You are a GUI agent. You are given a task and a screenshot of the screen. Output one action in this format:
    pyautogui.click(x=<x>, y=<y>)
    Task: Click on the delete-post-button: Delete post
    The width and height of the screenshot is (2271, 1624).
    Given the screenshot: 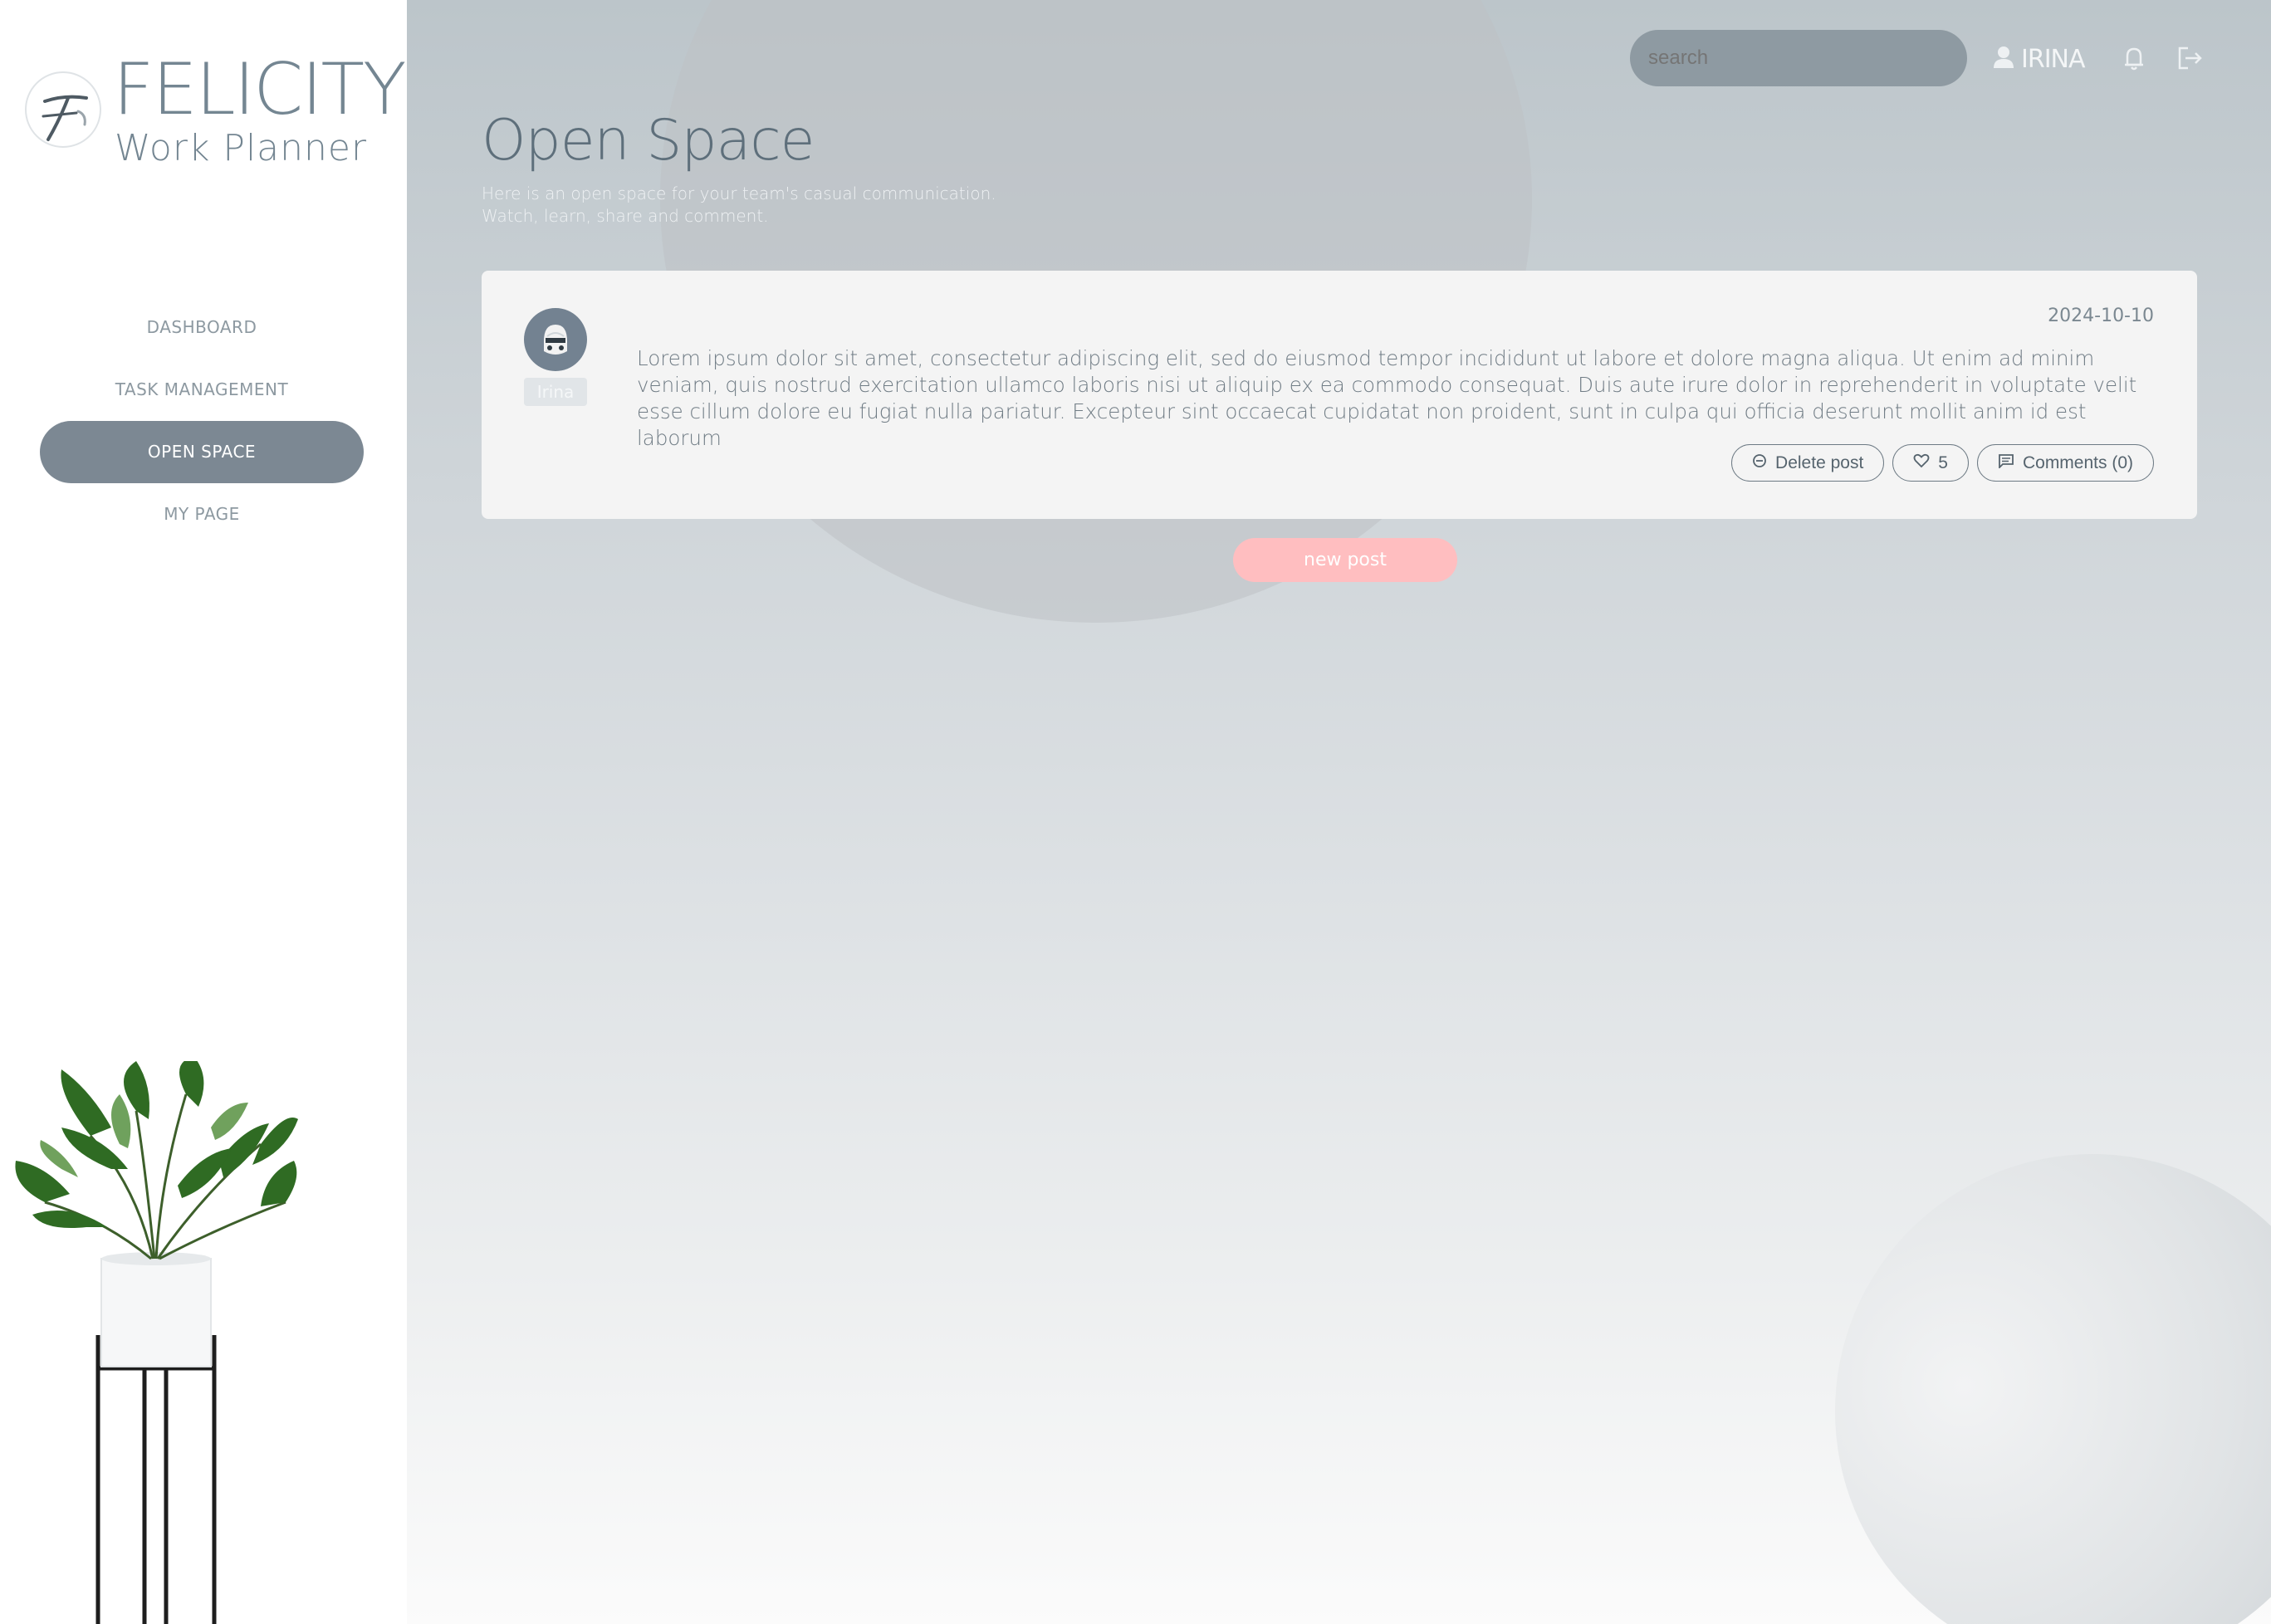 What is the action you would take?
    pyautogui.click(x=1808, y=463)
    